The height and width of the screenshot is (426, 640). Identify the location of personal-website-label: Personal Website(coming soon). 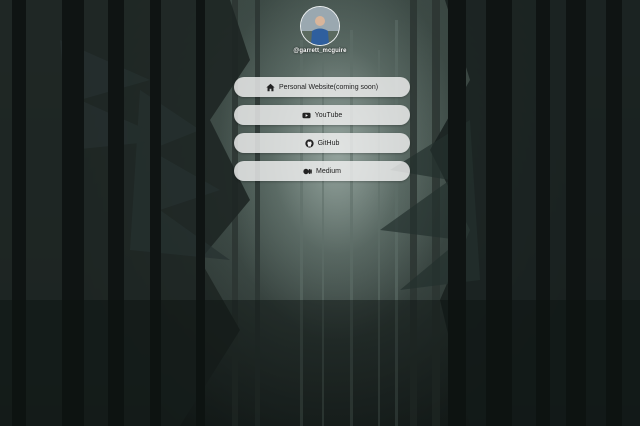
(328, 87).